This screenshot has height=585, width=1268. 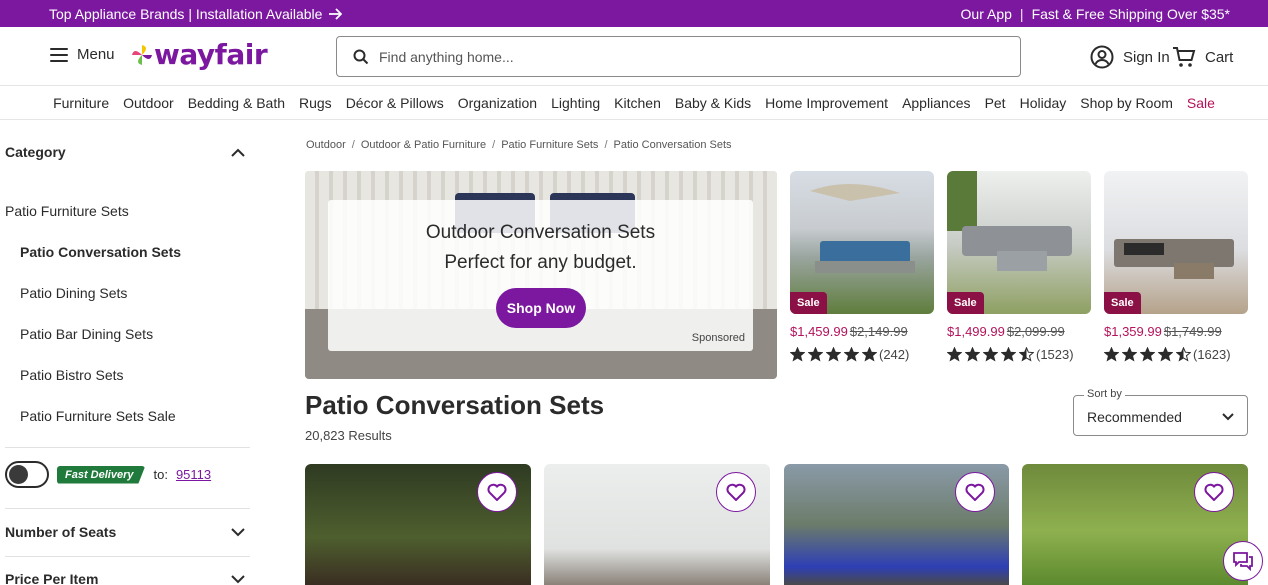 I want to click on review-count: (242), so click(x=894, y=354).